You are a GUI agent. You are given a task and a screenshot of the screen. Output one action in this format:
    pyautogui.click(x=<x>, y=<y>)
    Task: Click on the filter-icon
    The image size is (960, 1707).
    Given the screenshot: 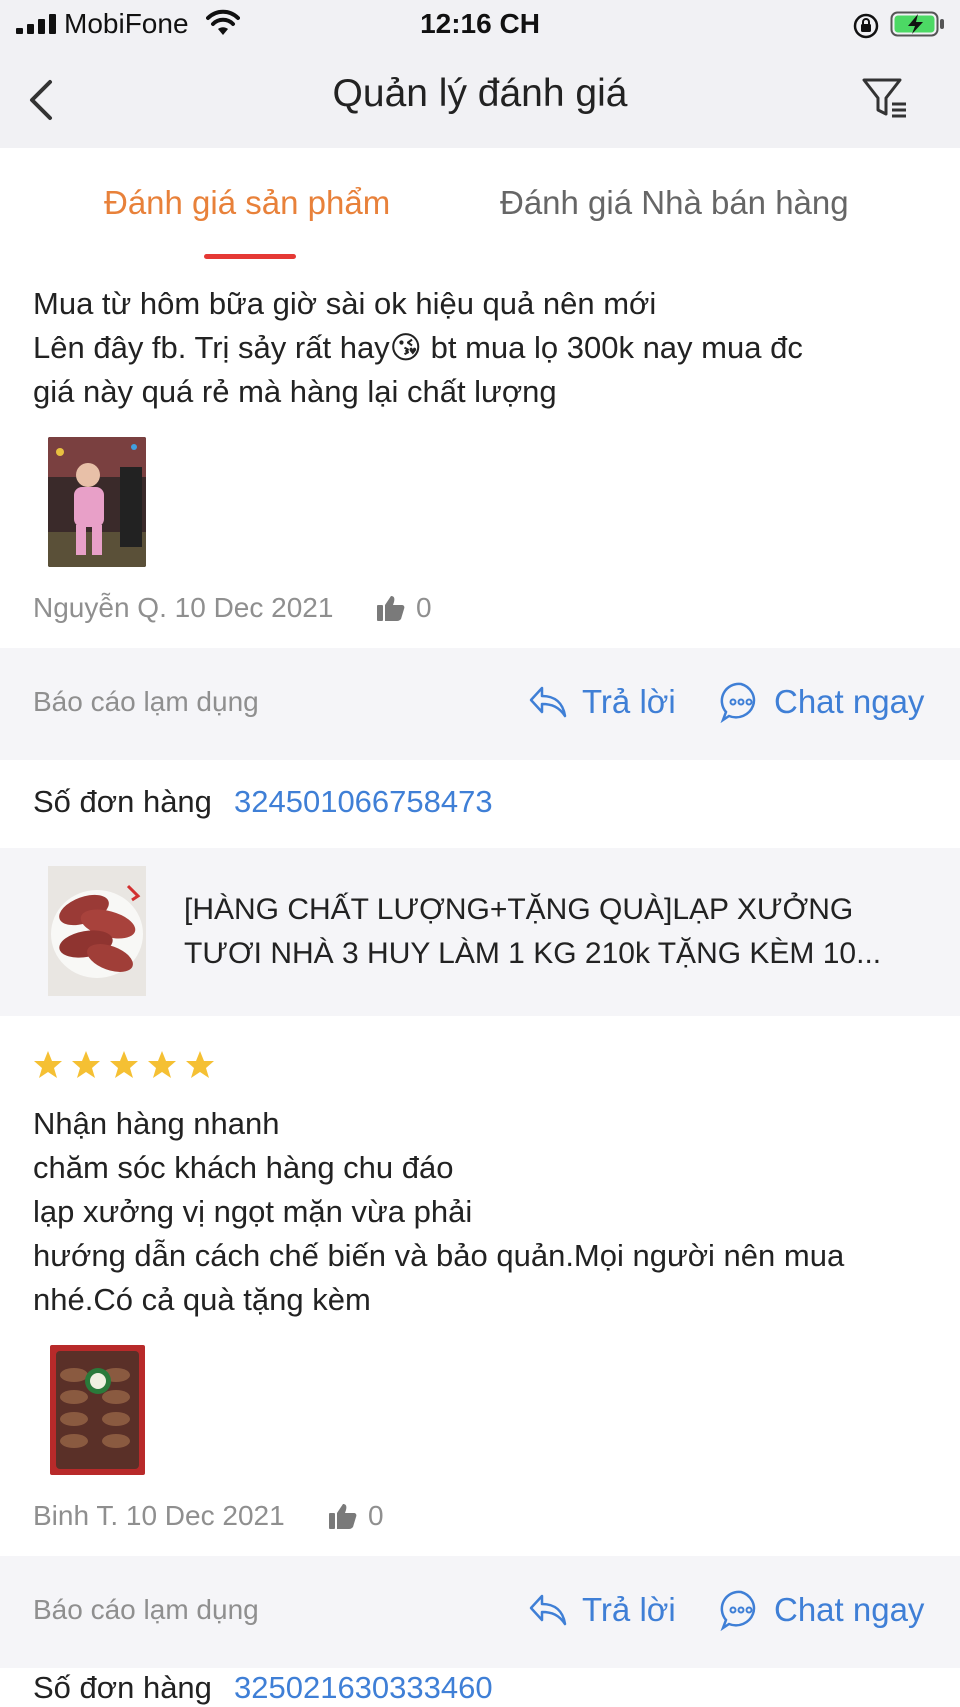 What is the action you would take?
    pyautogui.click(x=885, y=98)
    